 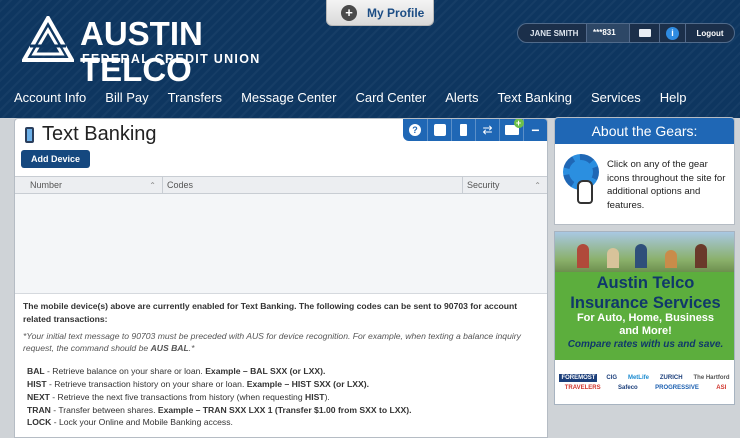 What do you see at coordinates (48, 39) in the screenshot?
I see `brand-triangle-icon` at bounding box center [48, 39].